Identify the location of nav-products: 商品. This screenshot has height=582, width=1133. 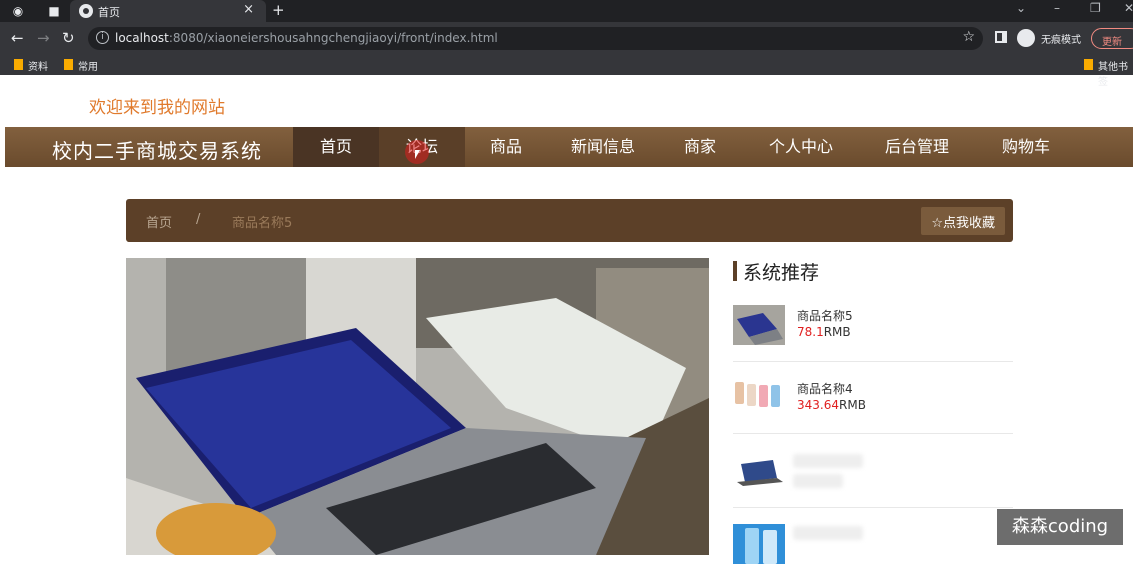
(506, 147).